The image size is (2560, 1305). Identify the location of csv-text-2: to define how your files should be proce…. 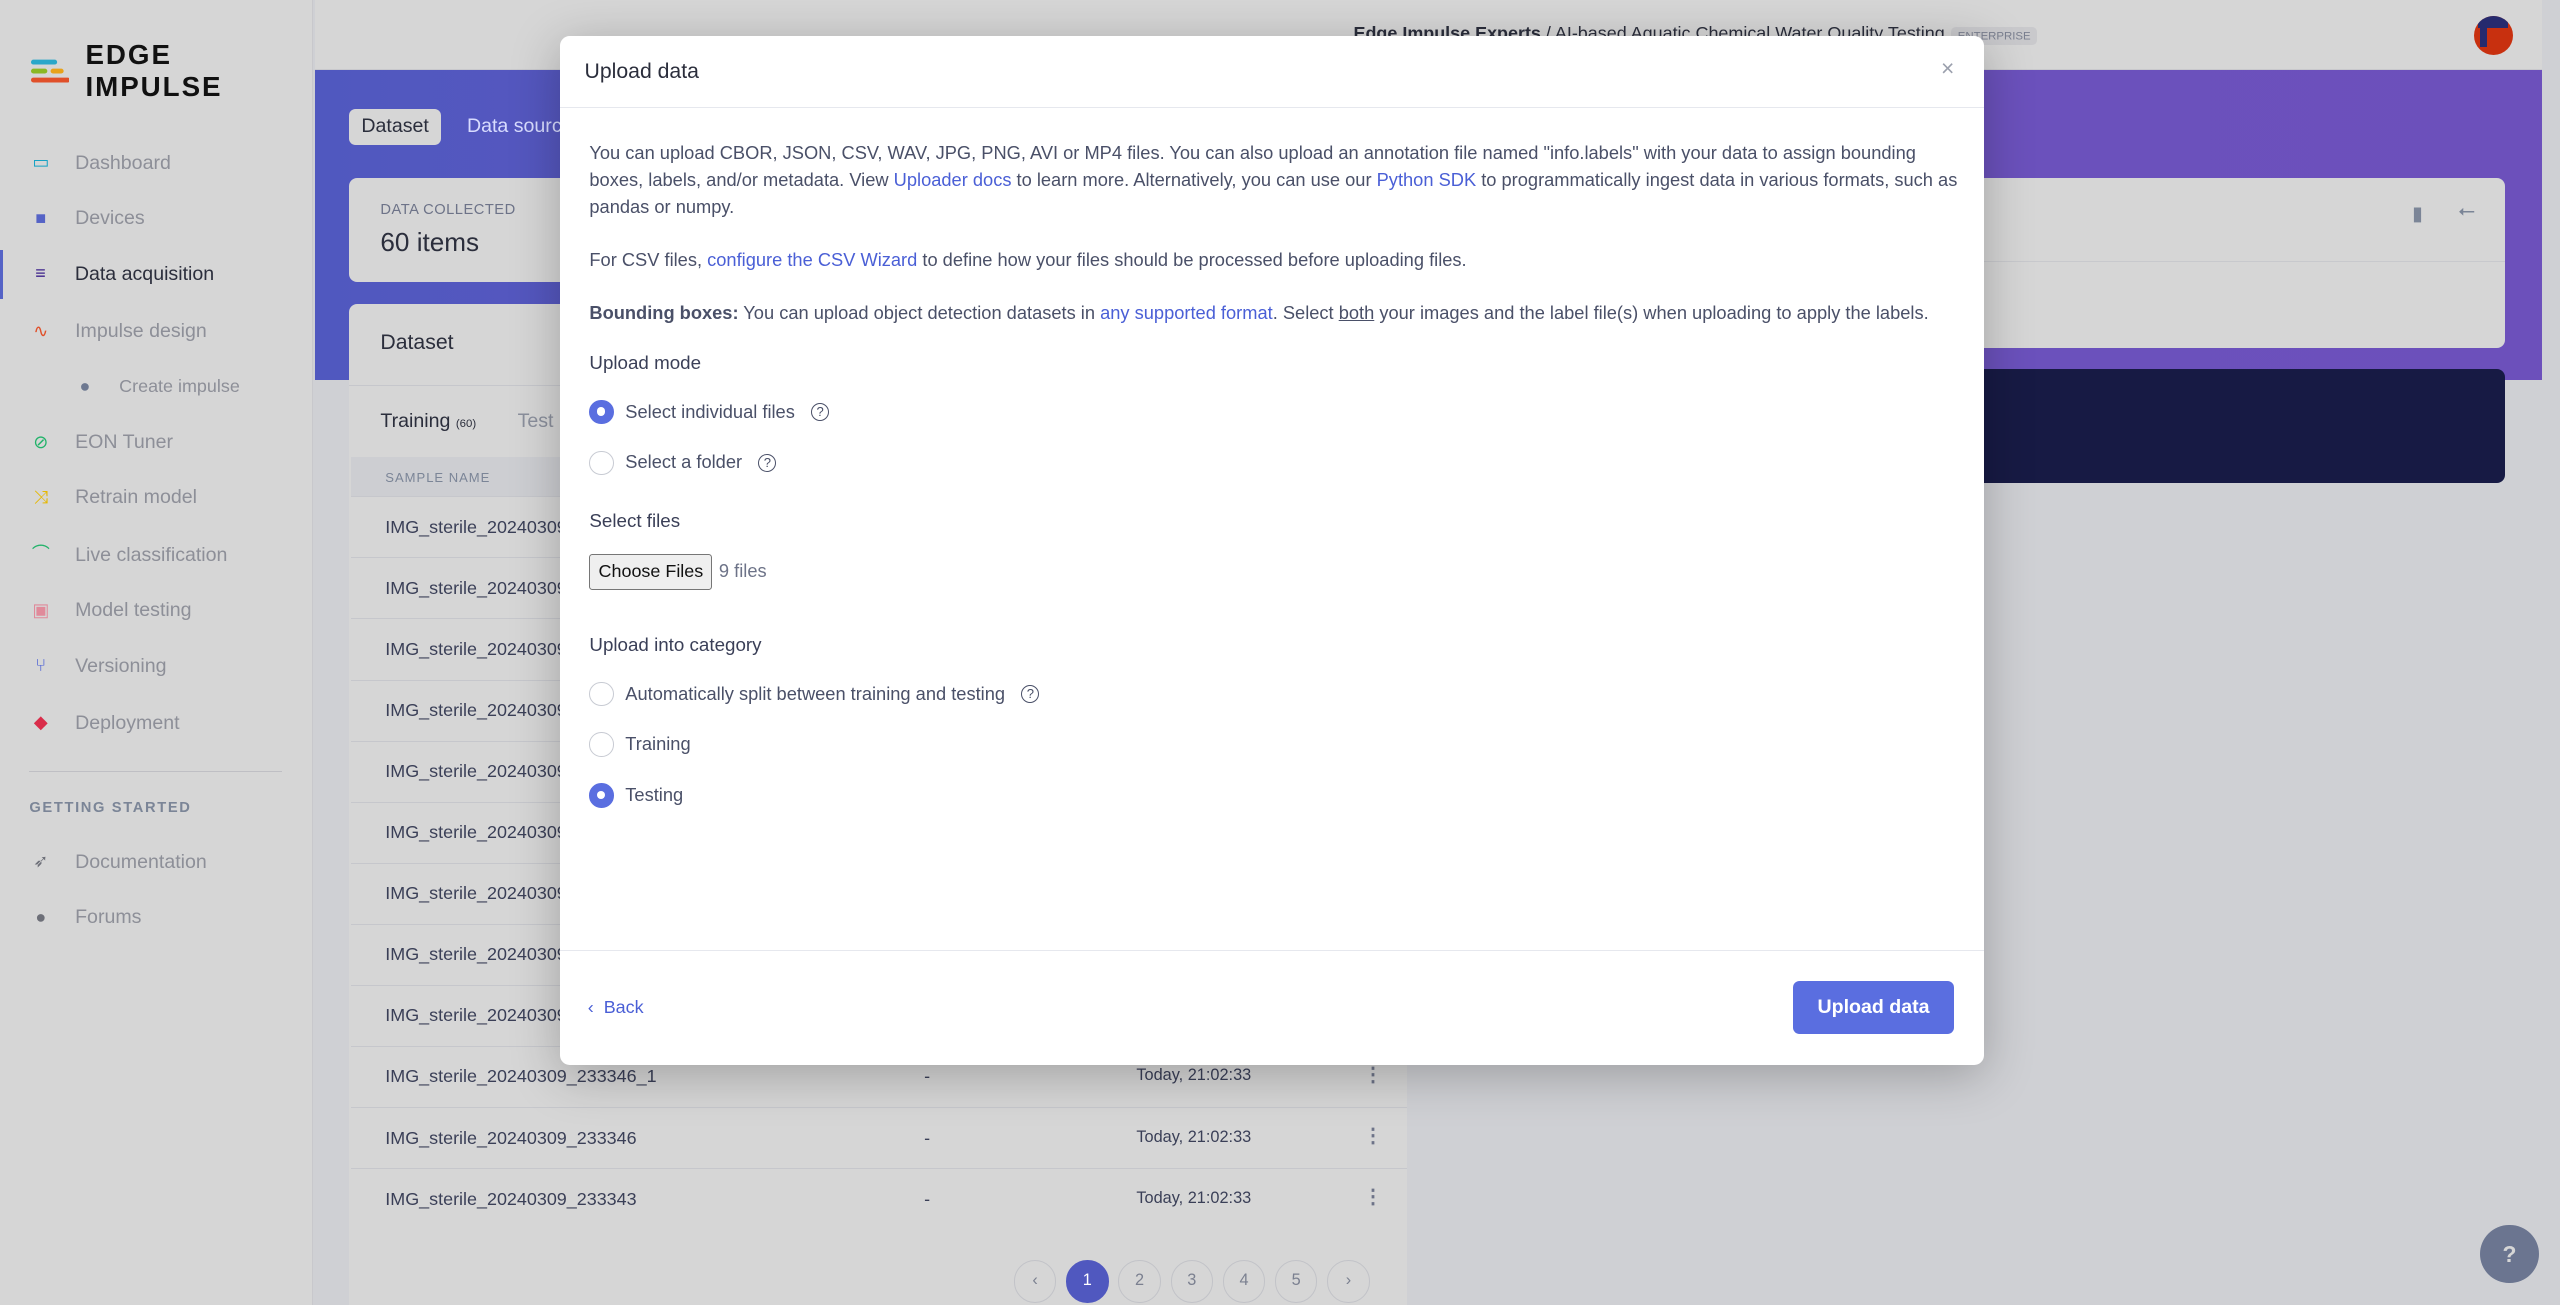
(1192, 260).